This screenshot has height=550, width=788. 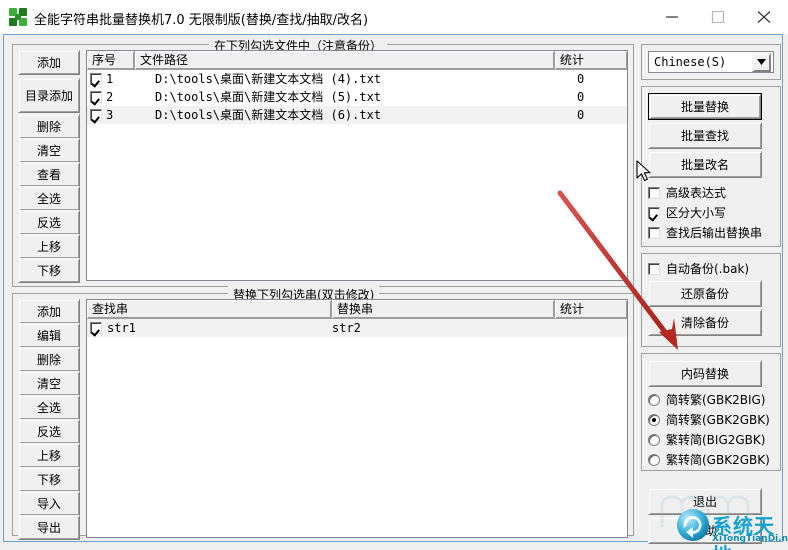 I want to click on help-button: 帮助, so click(x=705, y=530).